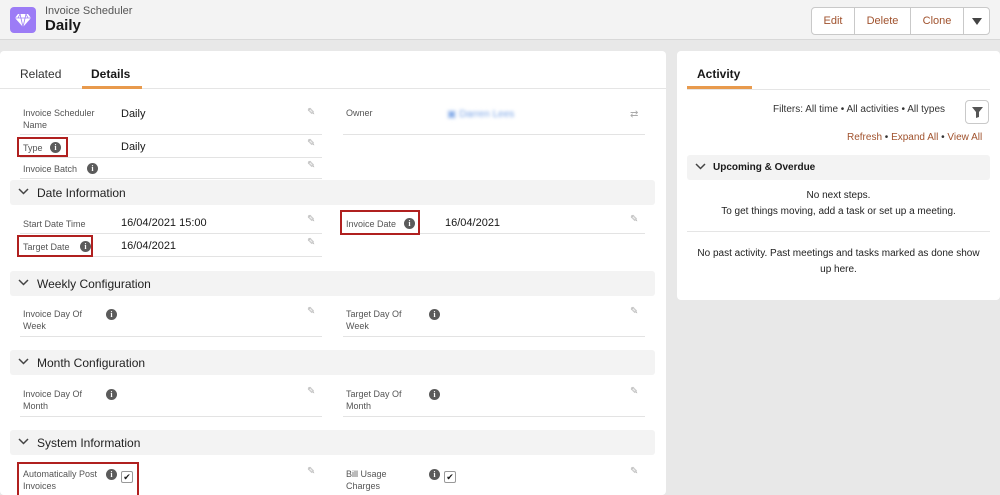  I want to click on field-label: Target Day Of Week, so click(374, 320).